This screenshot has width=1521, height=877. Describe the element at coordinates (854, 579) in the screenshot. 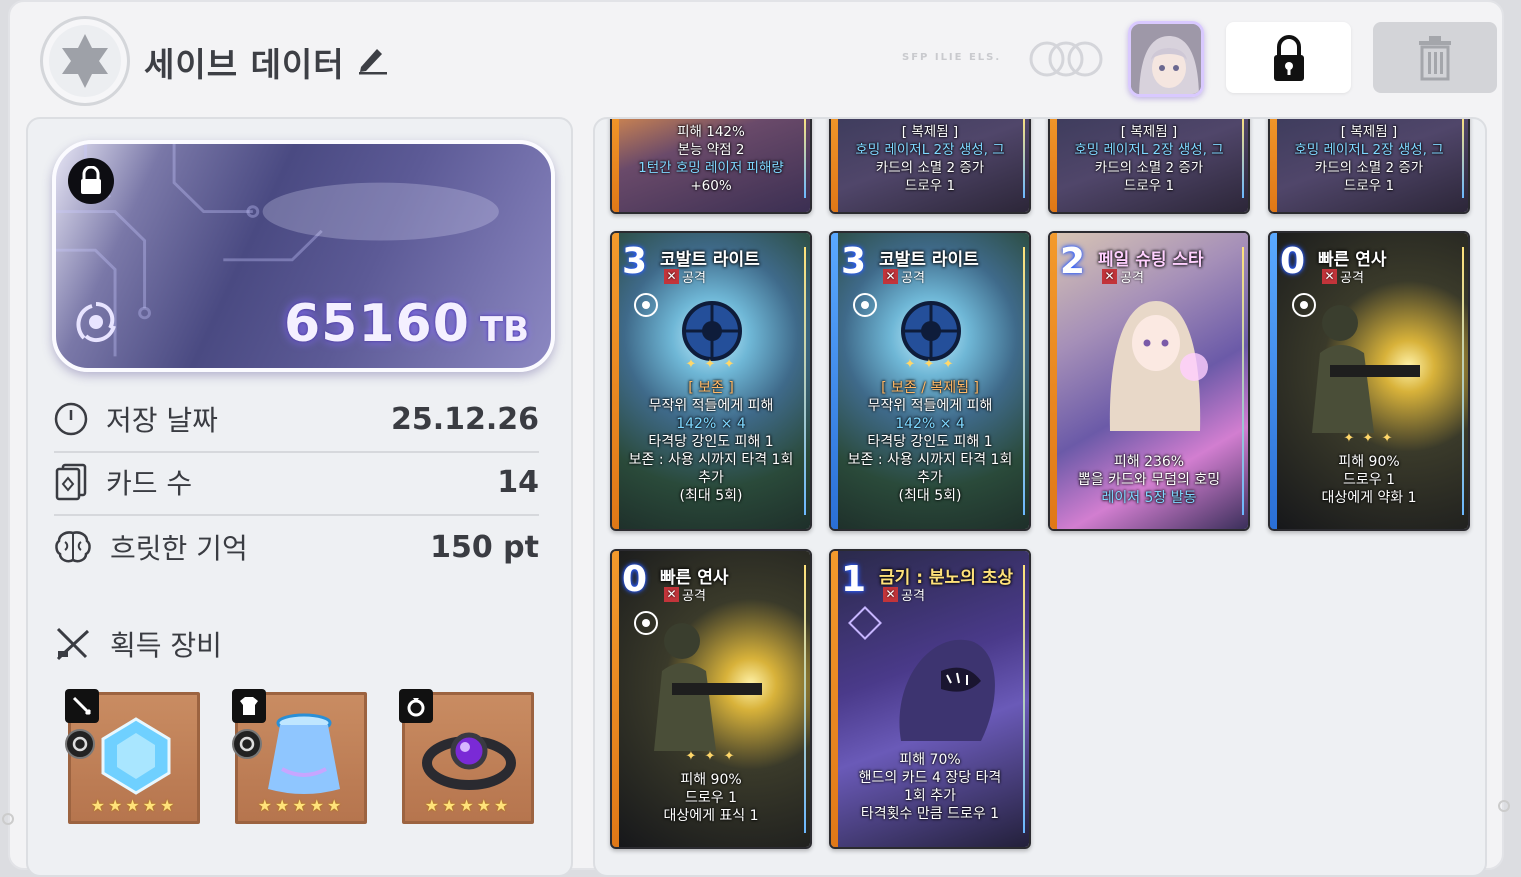

I see `card-cost: 1` at that location.